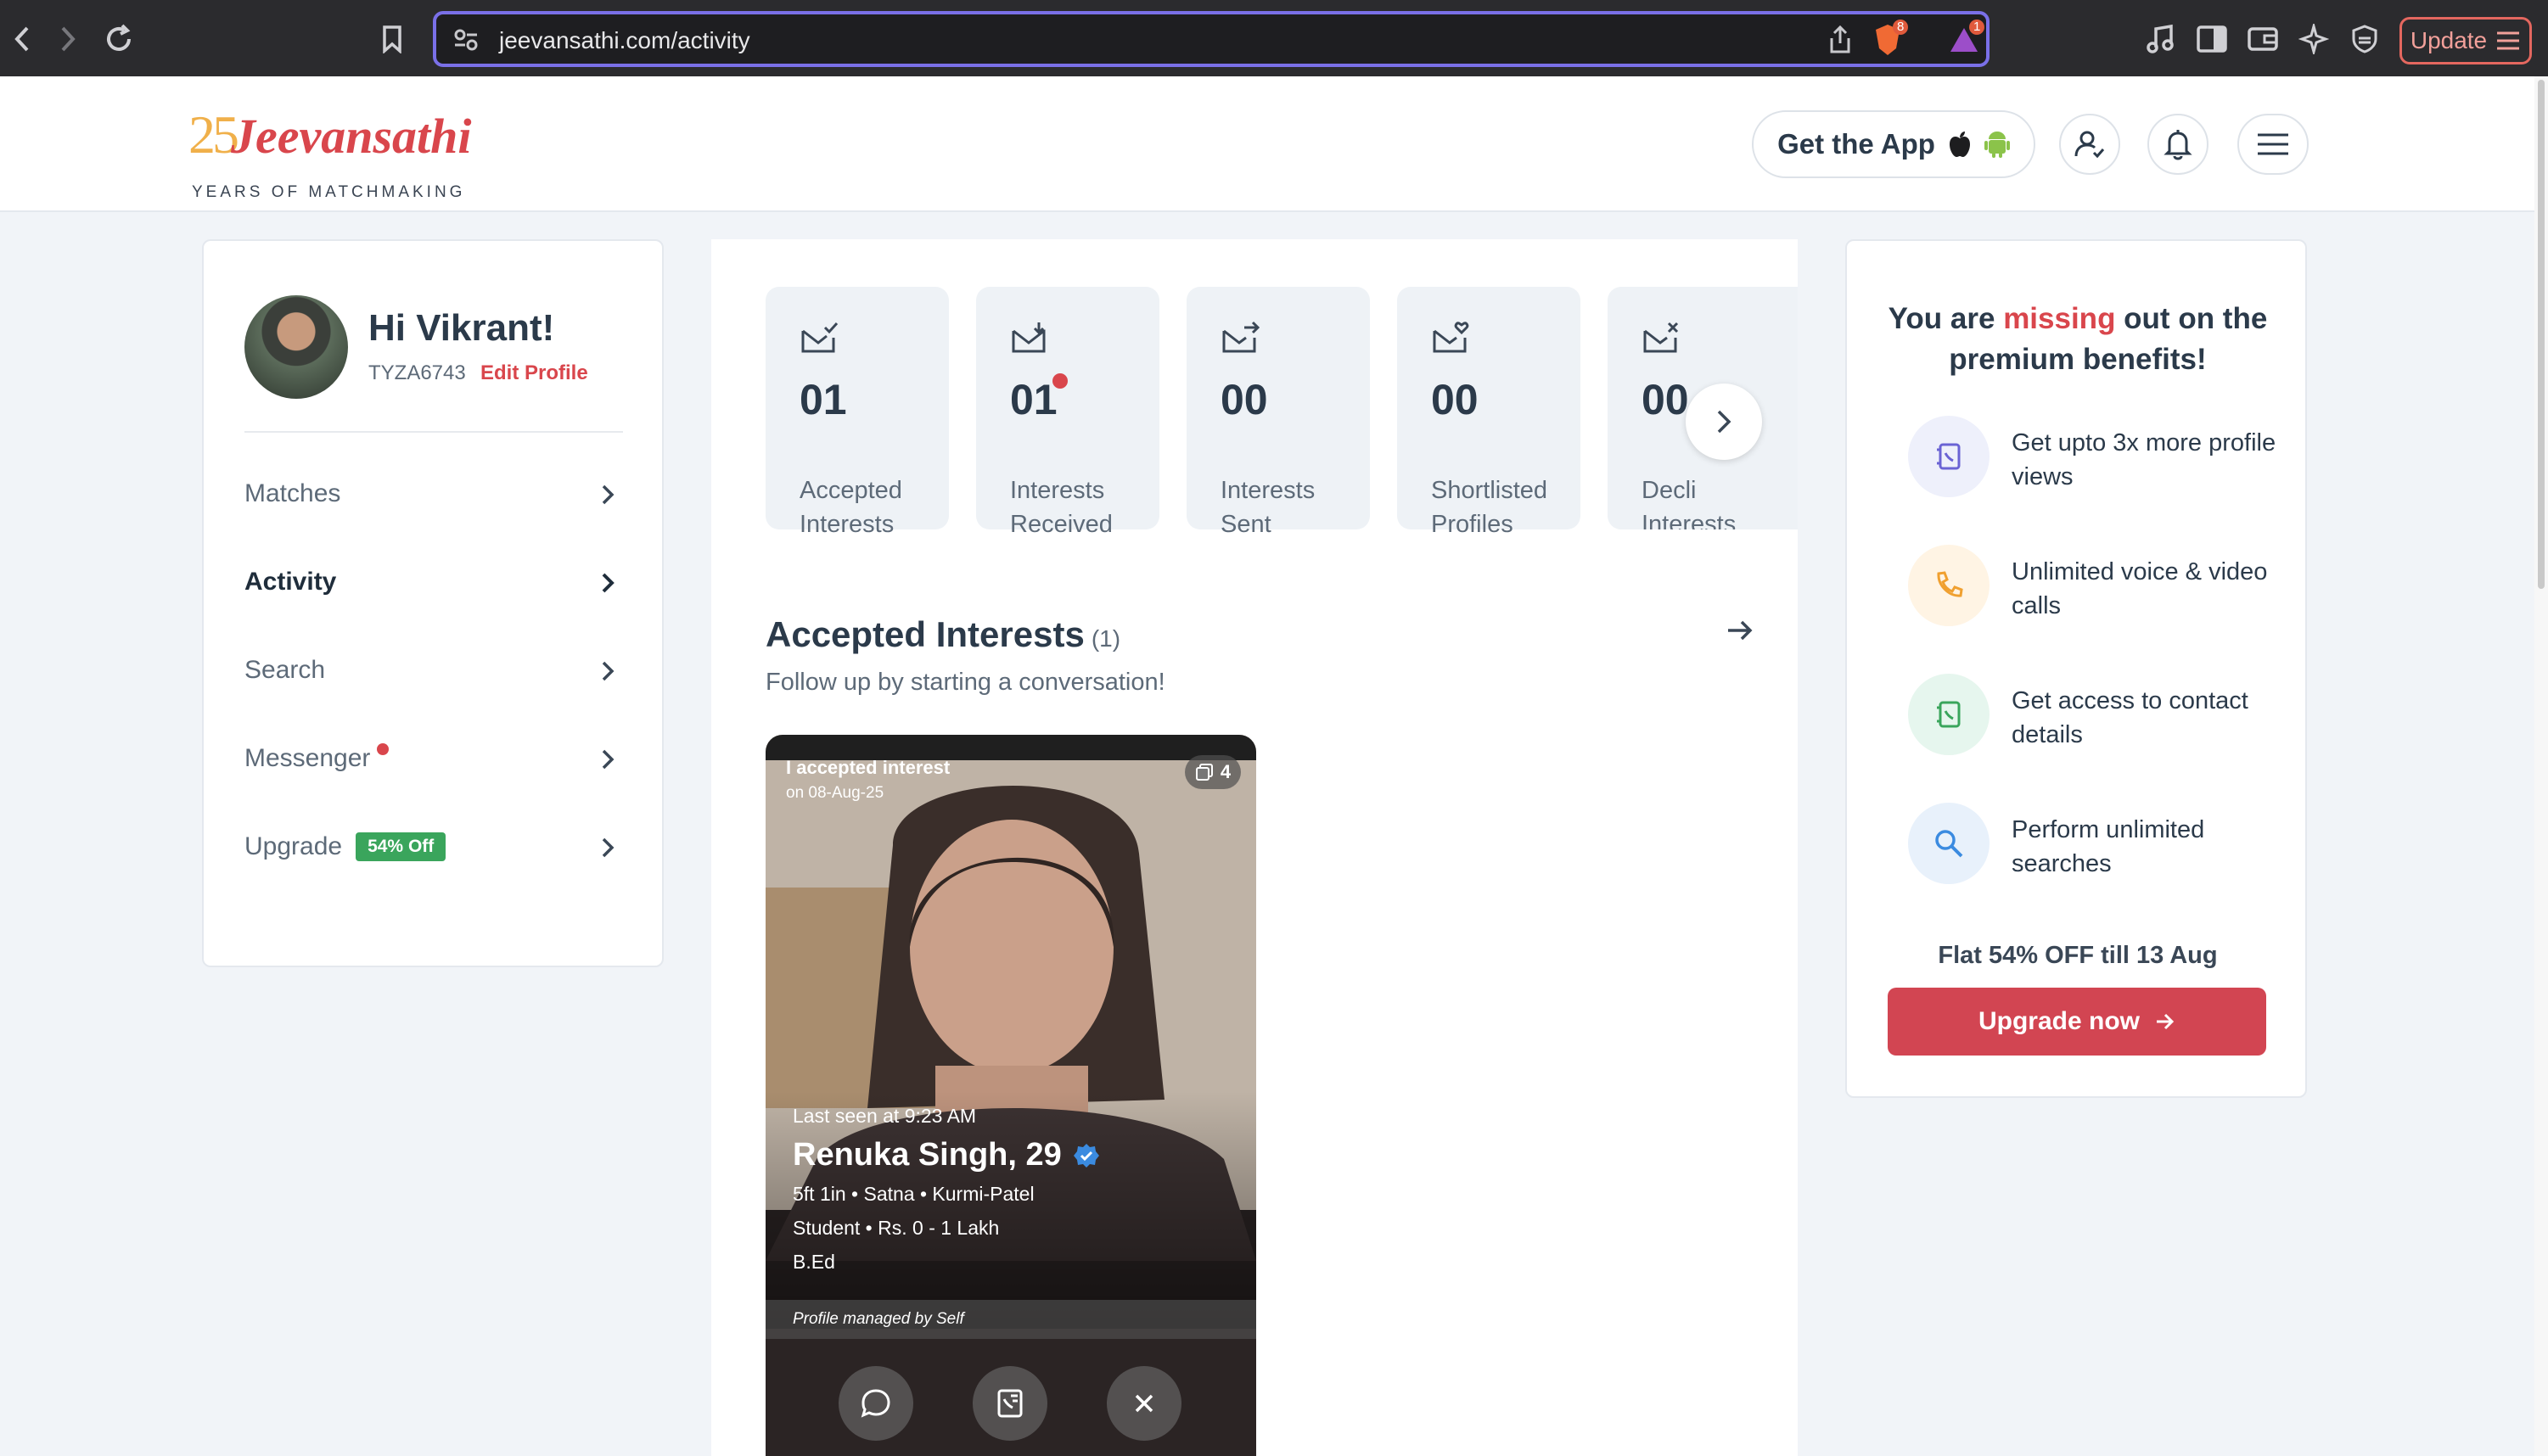  I want to click on main-menu-button, so click(2273, 145).